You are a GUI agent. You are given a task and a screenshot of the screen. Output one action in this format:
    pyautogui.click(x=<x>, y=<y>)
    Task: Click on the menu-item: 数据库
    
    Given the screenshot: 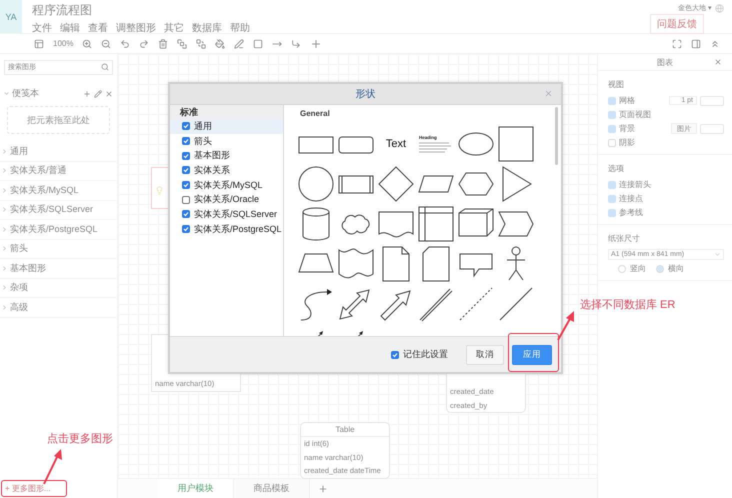 What is the action you would take?
    pyautogui.click(x=207, y=28)
    